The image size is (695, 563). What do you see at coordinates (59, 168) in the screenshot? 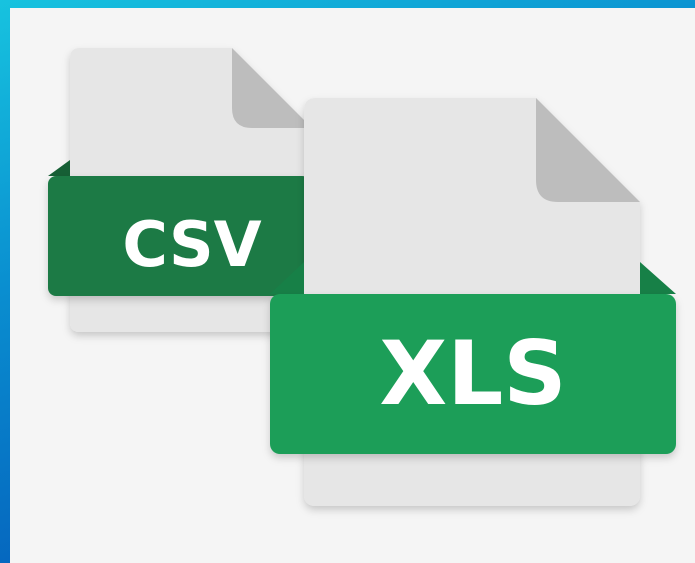
I see `csv-band-flap` at bounding box center [59, 168].